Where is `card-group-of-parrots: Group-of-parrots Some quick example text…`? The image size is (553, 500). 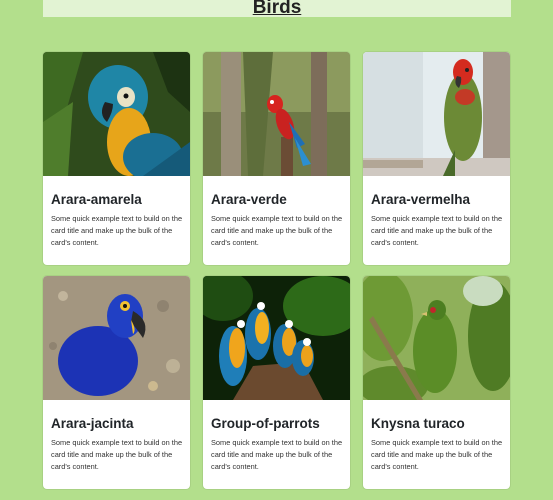
card-group-of-parrots: Group-of-parrots Some quick example text… is located at coordinates (276, 382).